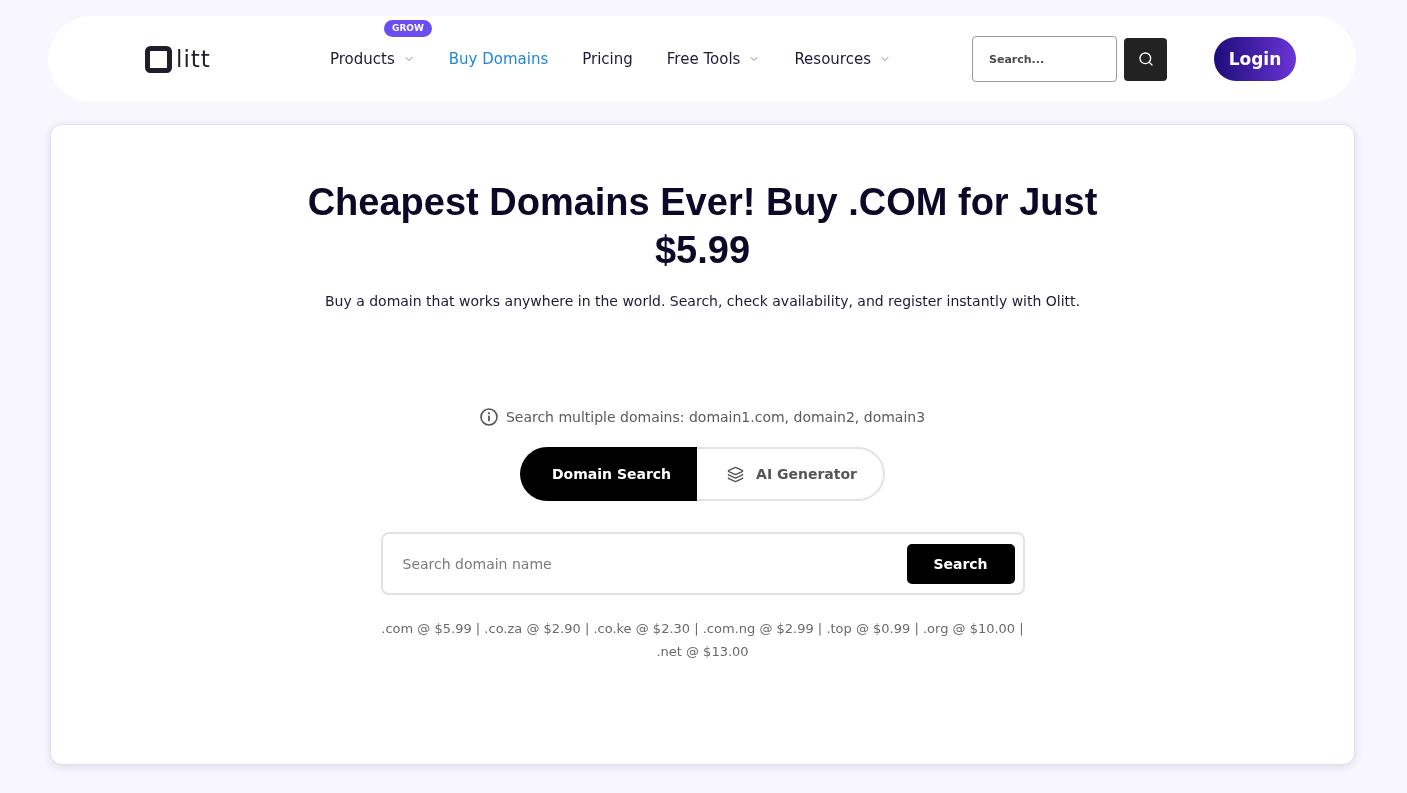 Image resolution: width=1407 pixels, height=793 pixels. What do you see at coordinates (703, 59) in the screenshot?
I see `nav-link: Free Tools` at bounding box center [703, 59].